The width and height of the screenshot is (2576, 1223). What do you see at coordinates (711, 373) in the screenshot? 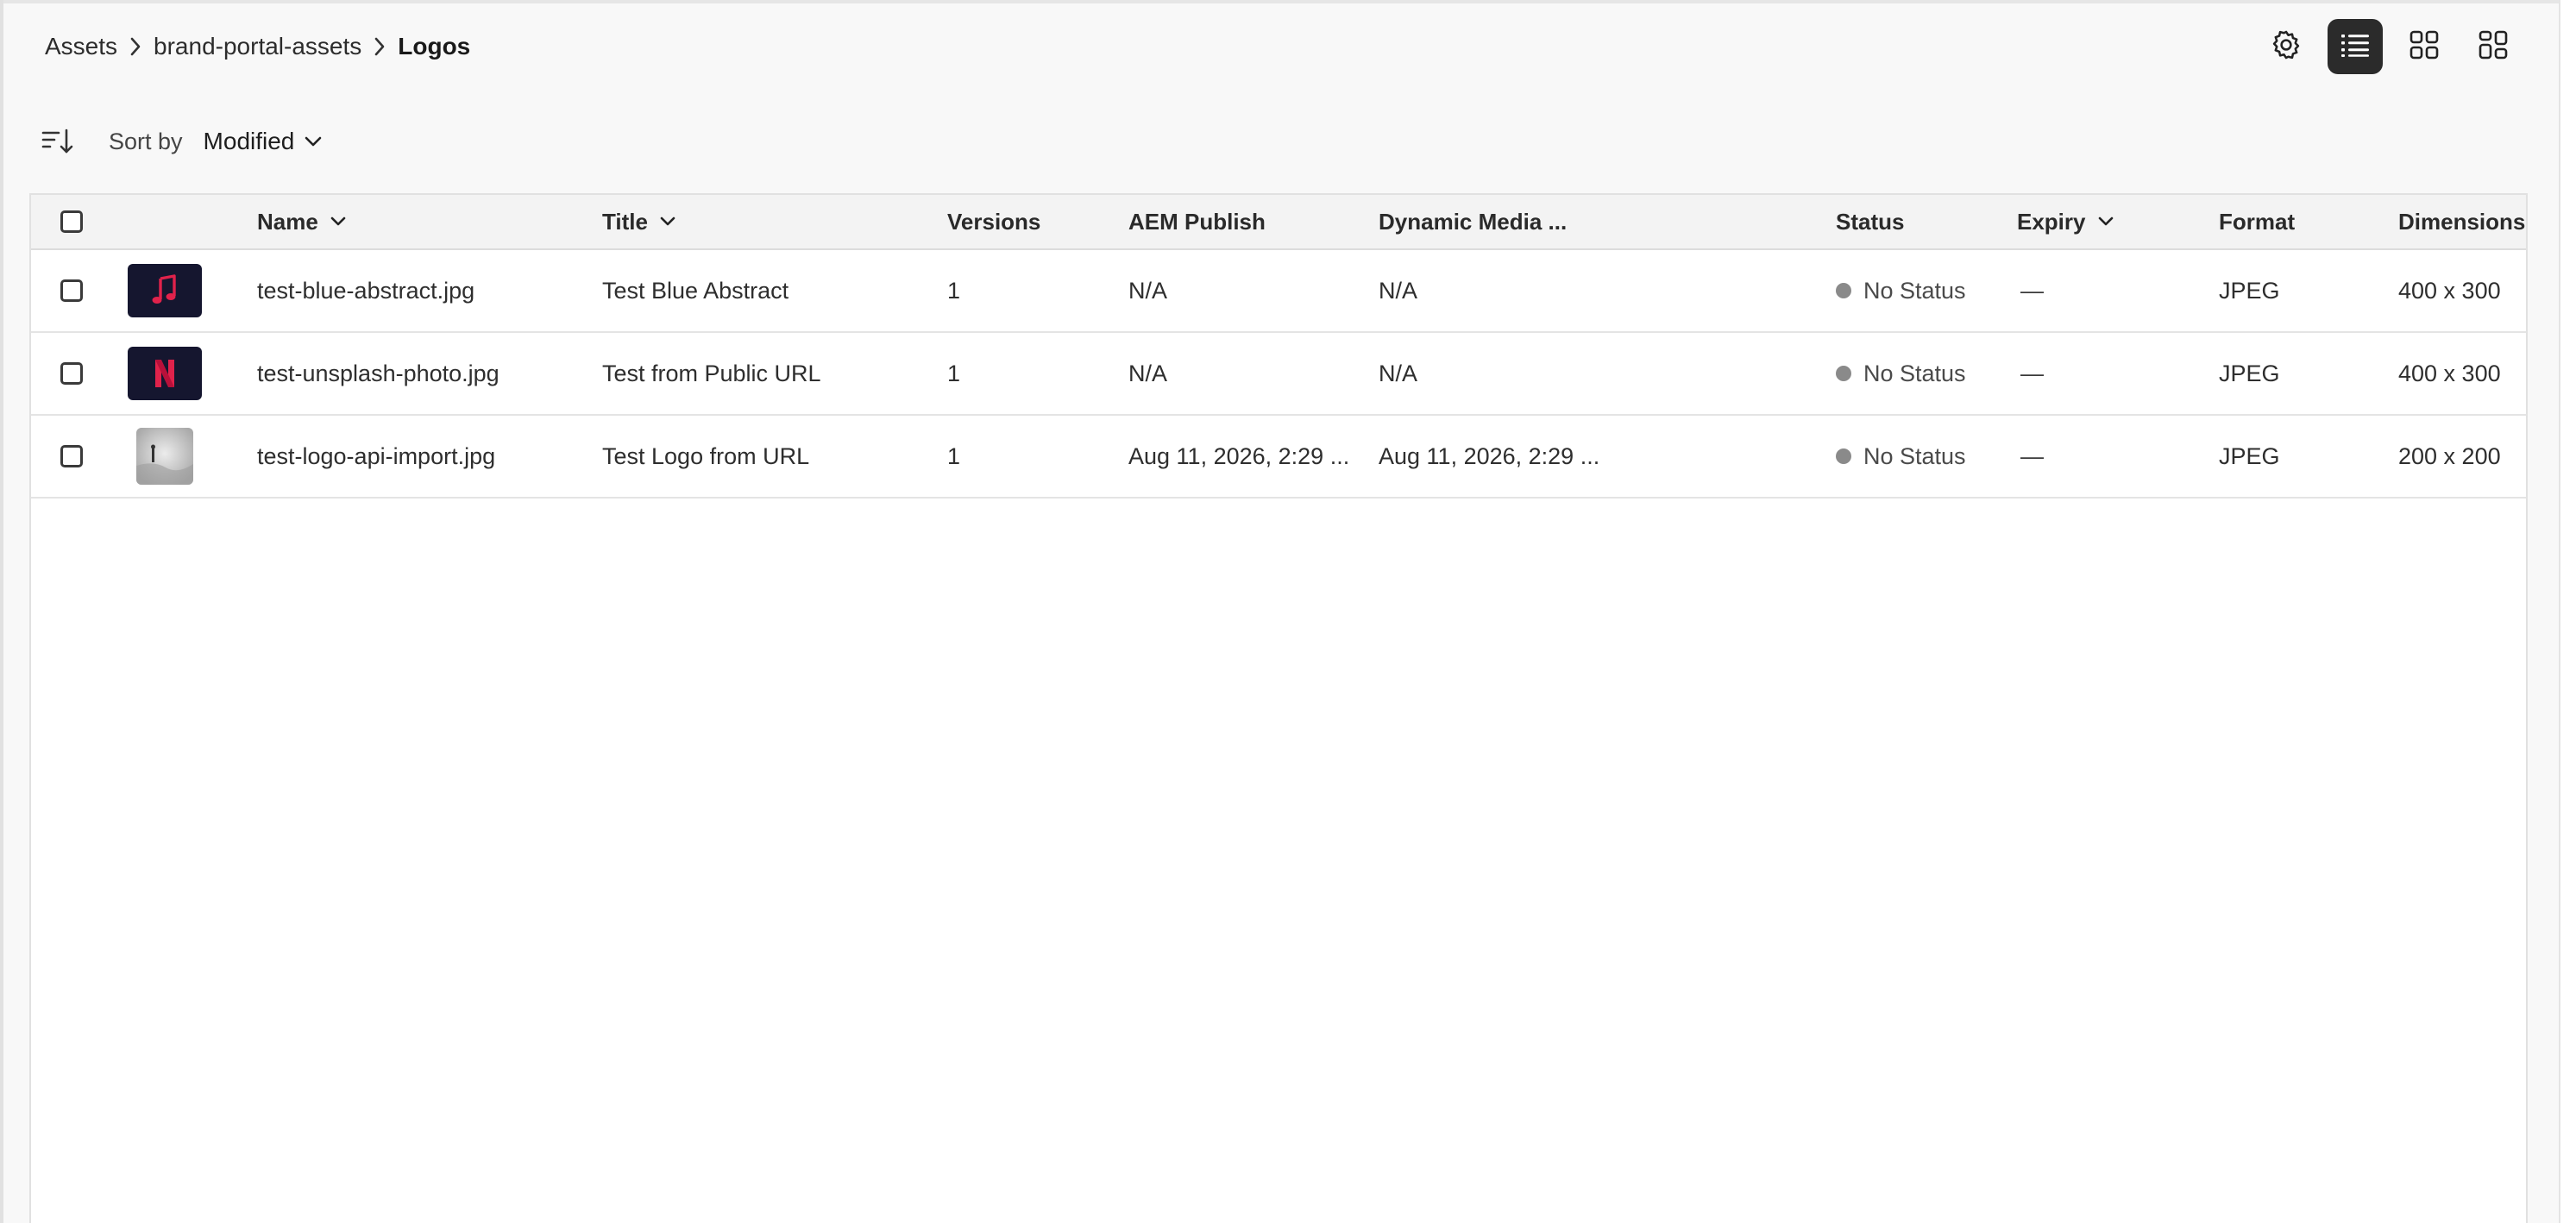
I see `asset-title: Test from Public URL` at bounding box center [711, 373].